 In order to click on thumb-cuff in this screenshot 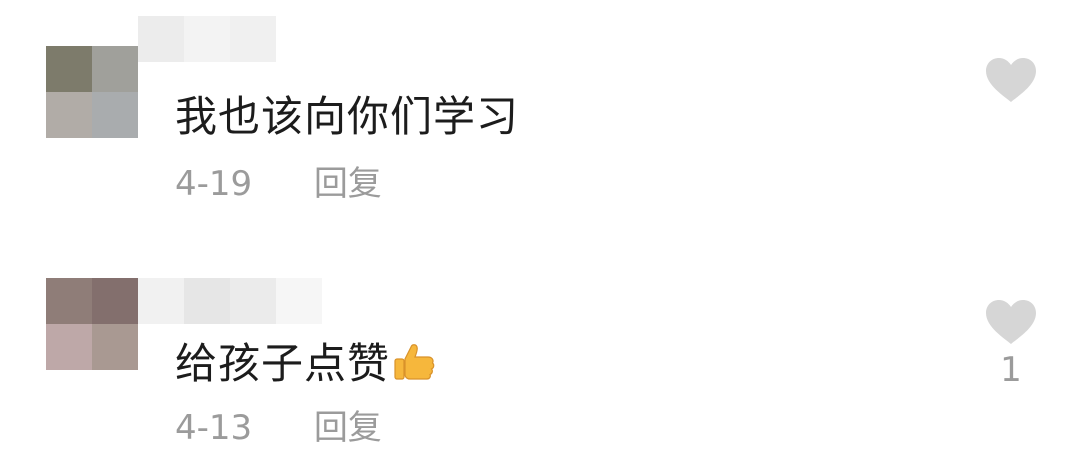, I will do `click(399, 369)`.